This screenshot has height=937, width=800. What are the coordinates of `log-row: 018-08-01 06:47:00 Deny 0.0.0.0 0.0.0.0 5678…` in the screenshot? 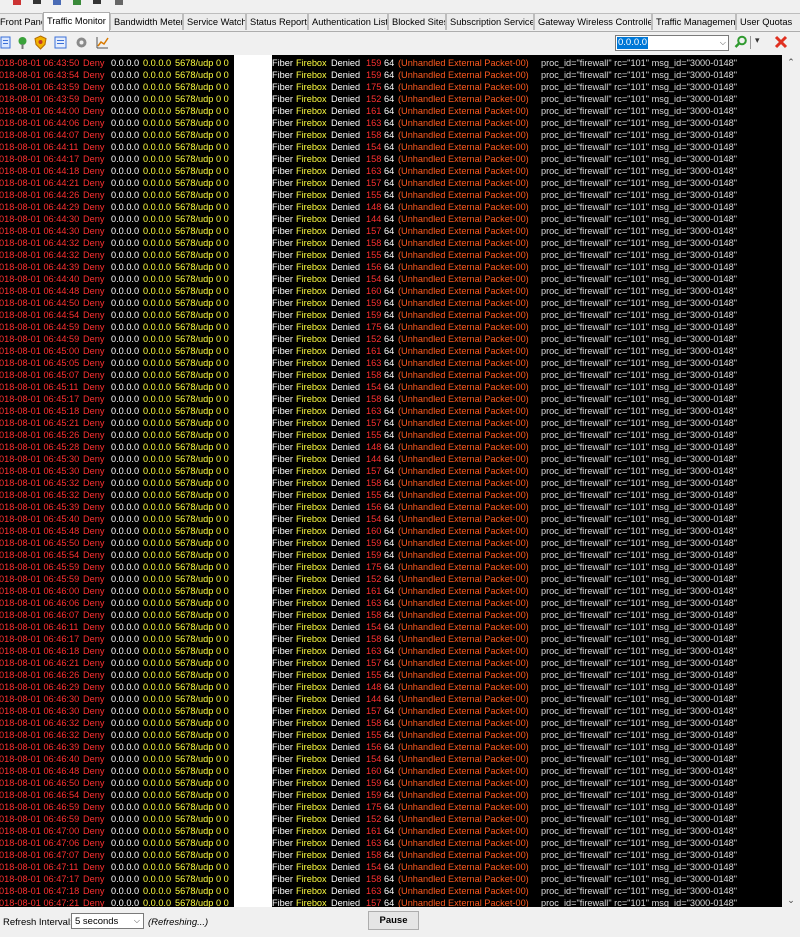 It's located at (391, 831).